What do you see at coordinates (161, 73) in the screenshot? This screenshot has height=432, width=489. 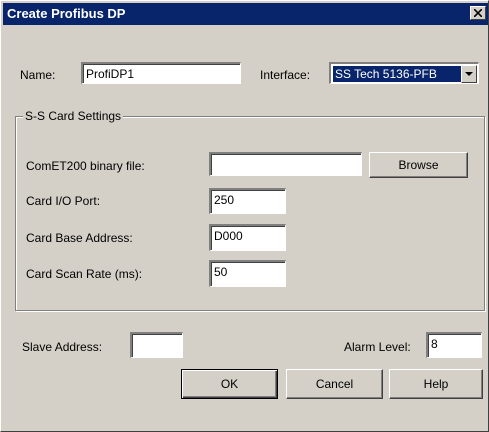 I see `name-field: ProfiDP1` at bounding box center [161, 73].